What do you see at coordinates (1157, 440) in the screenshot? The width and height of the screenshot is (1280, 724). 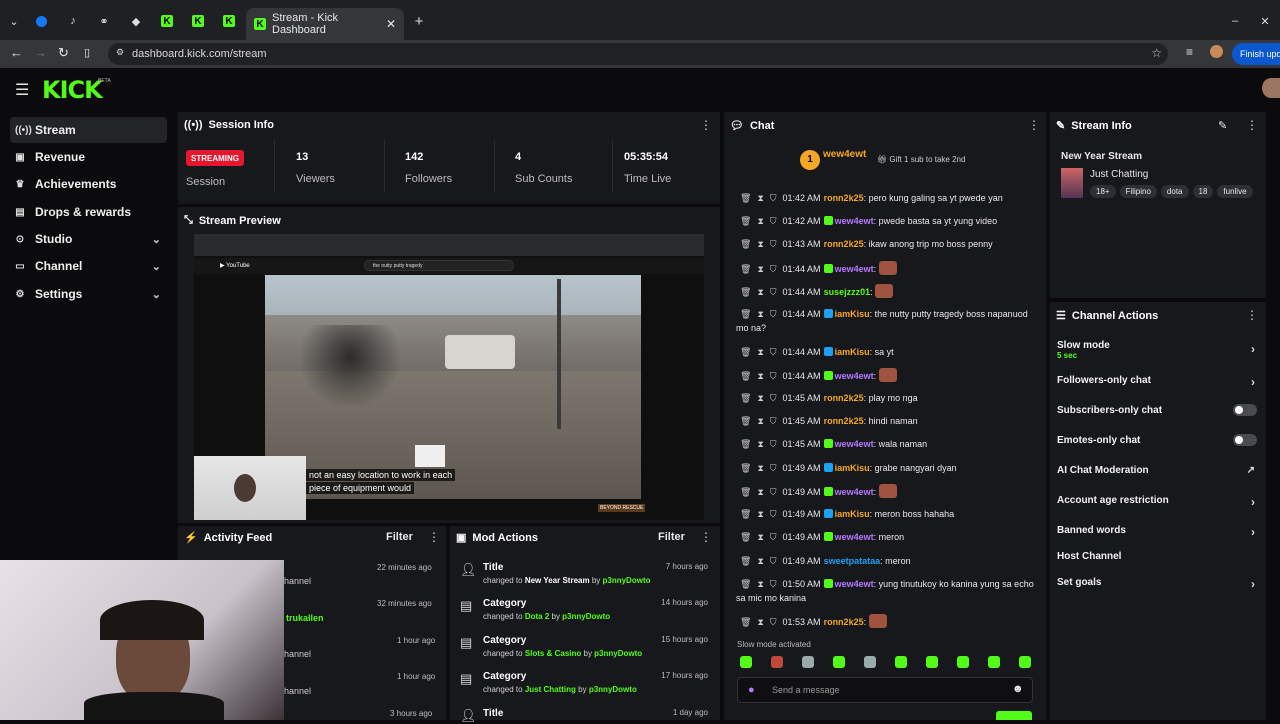 I see `emotes-only-row: Emotes-only chat` at bounding box center [1157, 440].